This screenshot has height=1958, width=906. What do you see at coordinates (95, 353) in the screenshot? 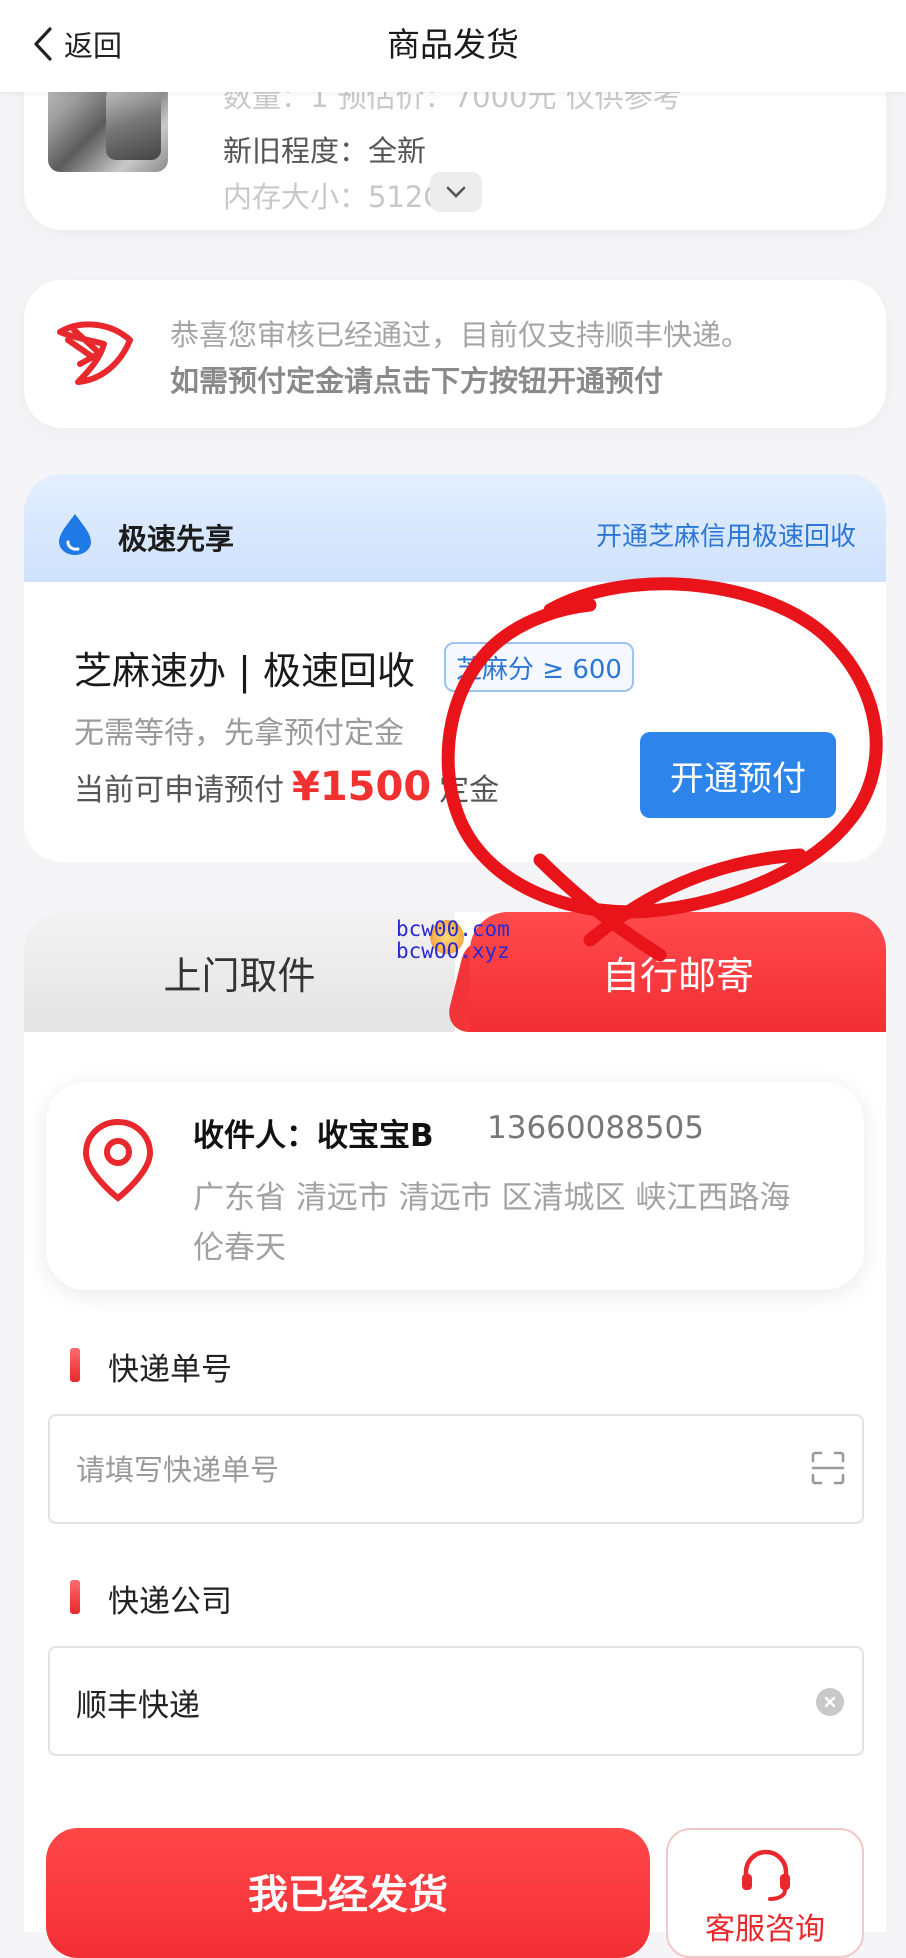
I see `sf-express-logo-icon` at bounding box center [95, 353].